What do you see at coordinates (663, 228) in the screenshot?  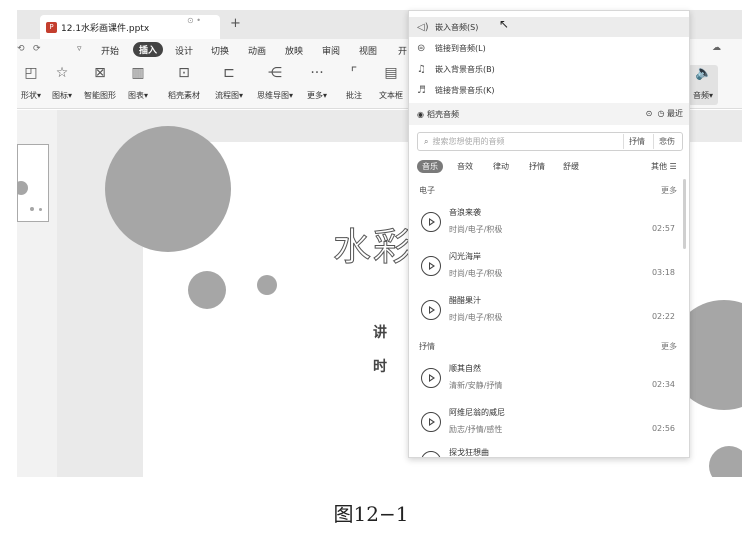 I see `track-duration: 02:57` at bounding box center [663, 228].